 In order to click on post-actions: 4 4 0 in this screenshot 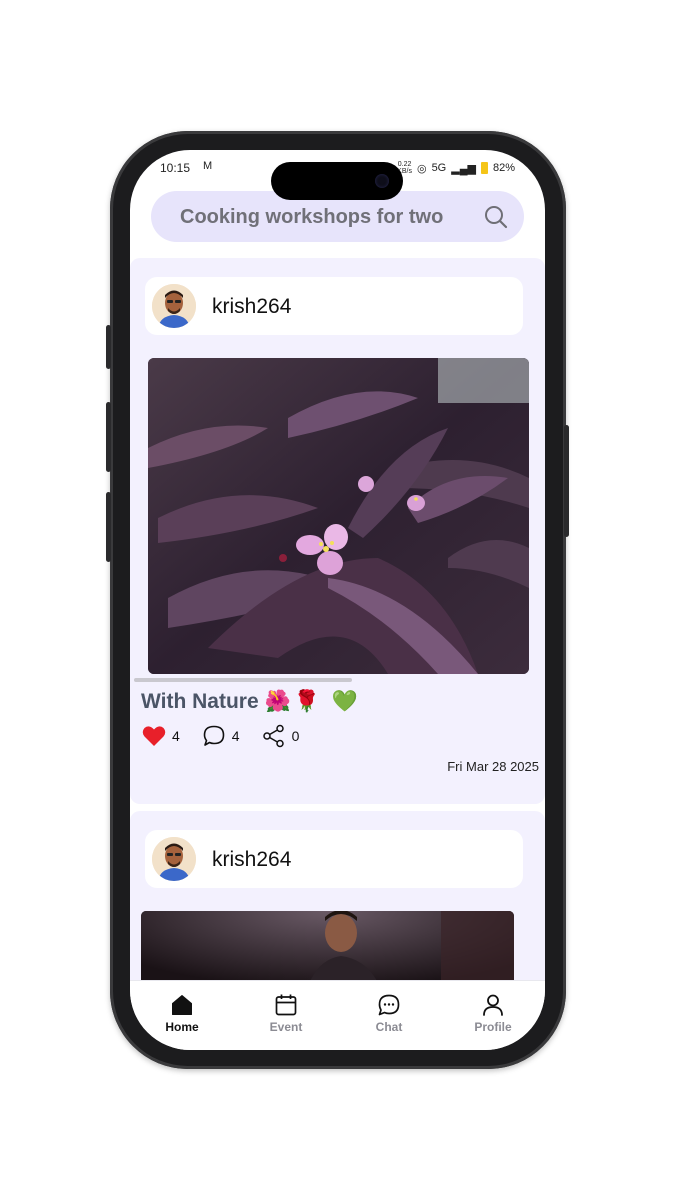, I will do `click(231, 736)`.